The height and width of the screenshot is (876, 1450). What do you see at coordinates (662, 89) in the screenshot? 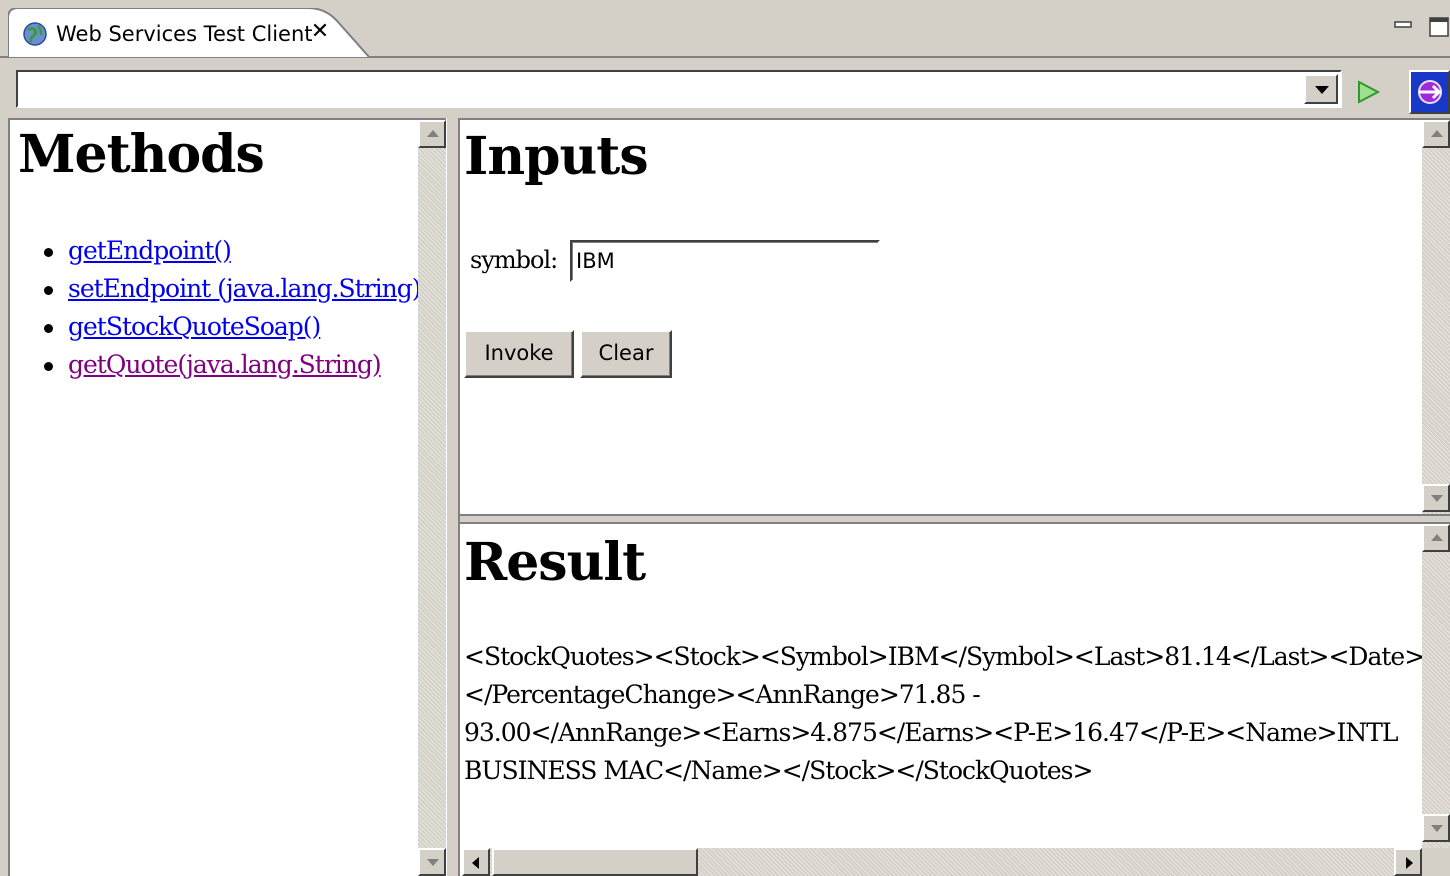
I see `url-input` at bounding box center [662, 89].